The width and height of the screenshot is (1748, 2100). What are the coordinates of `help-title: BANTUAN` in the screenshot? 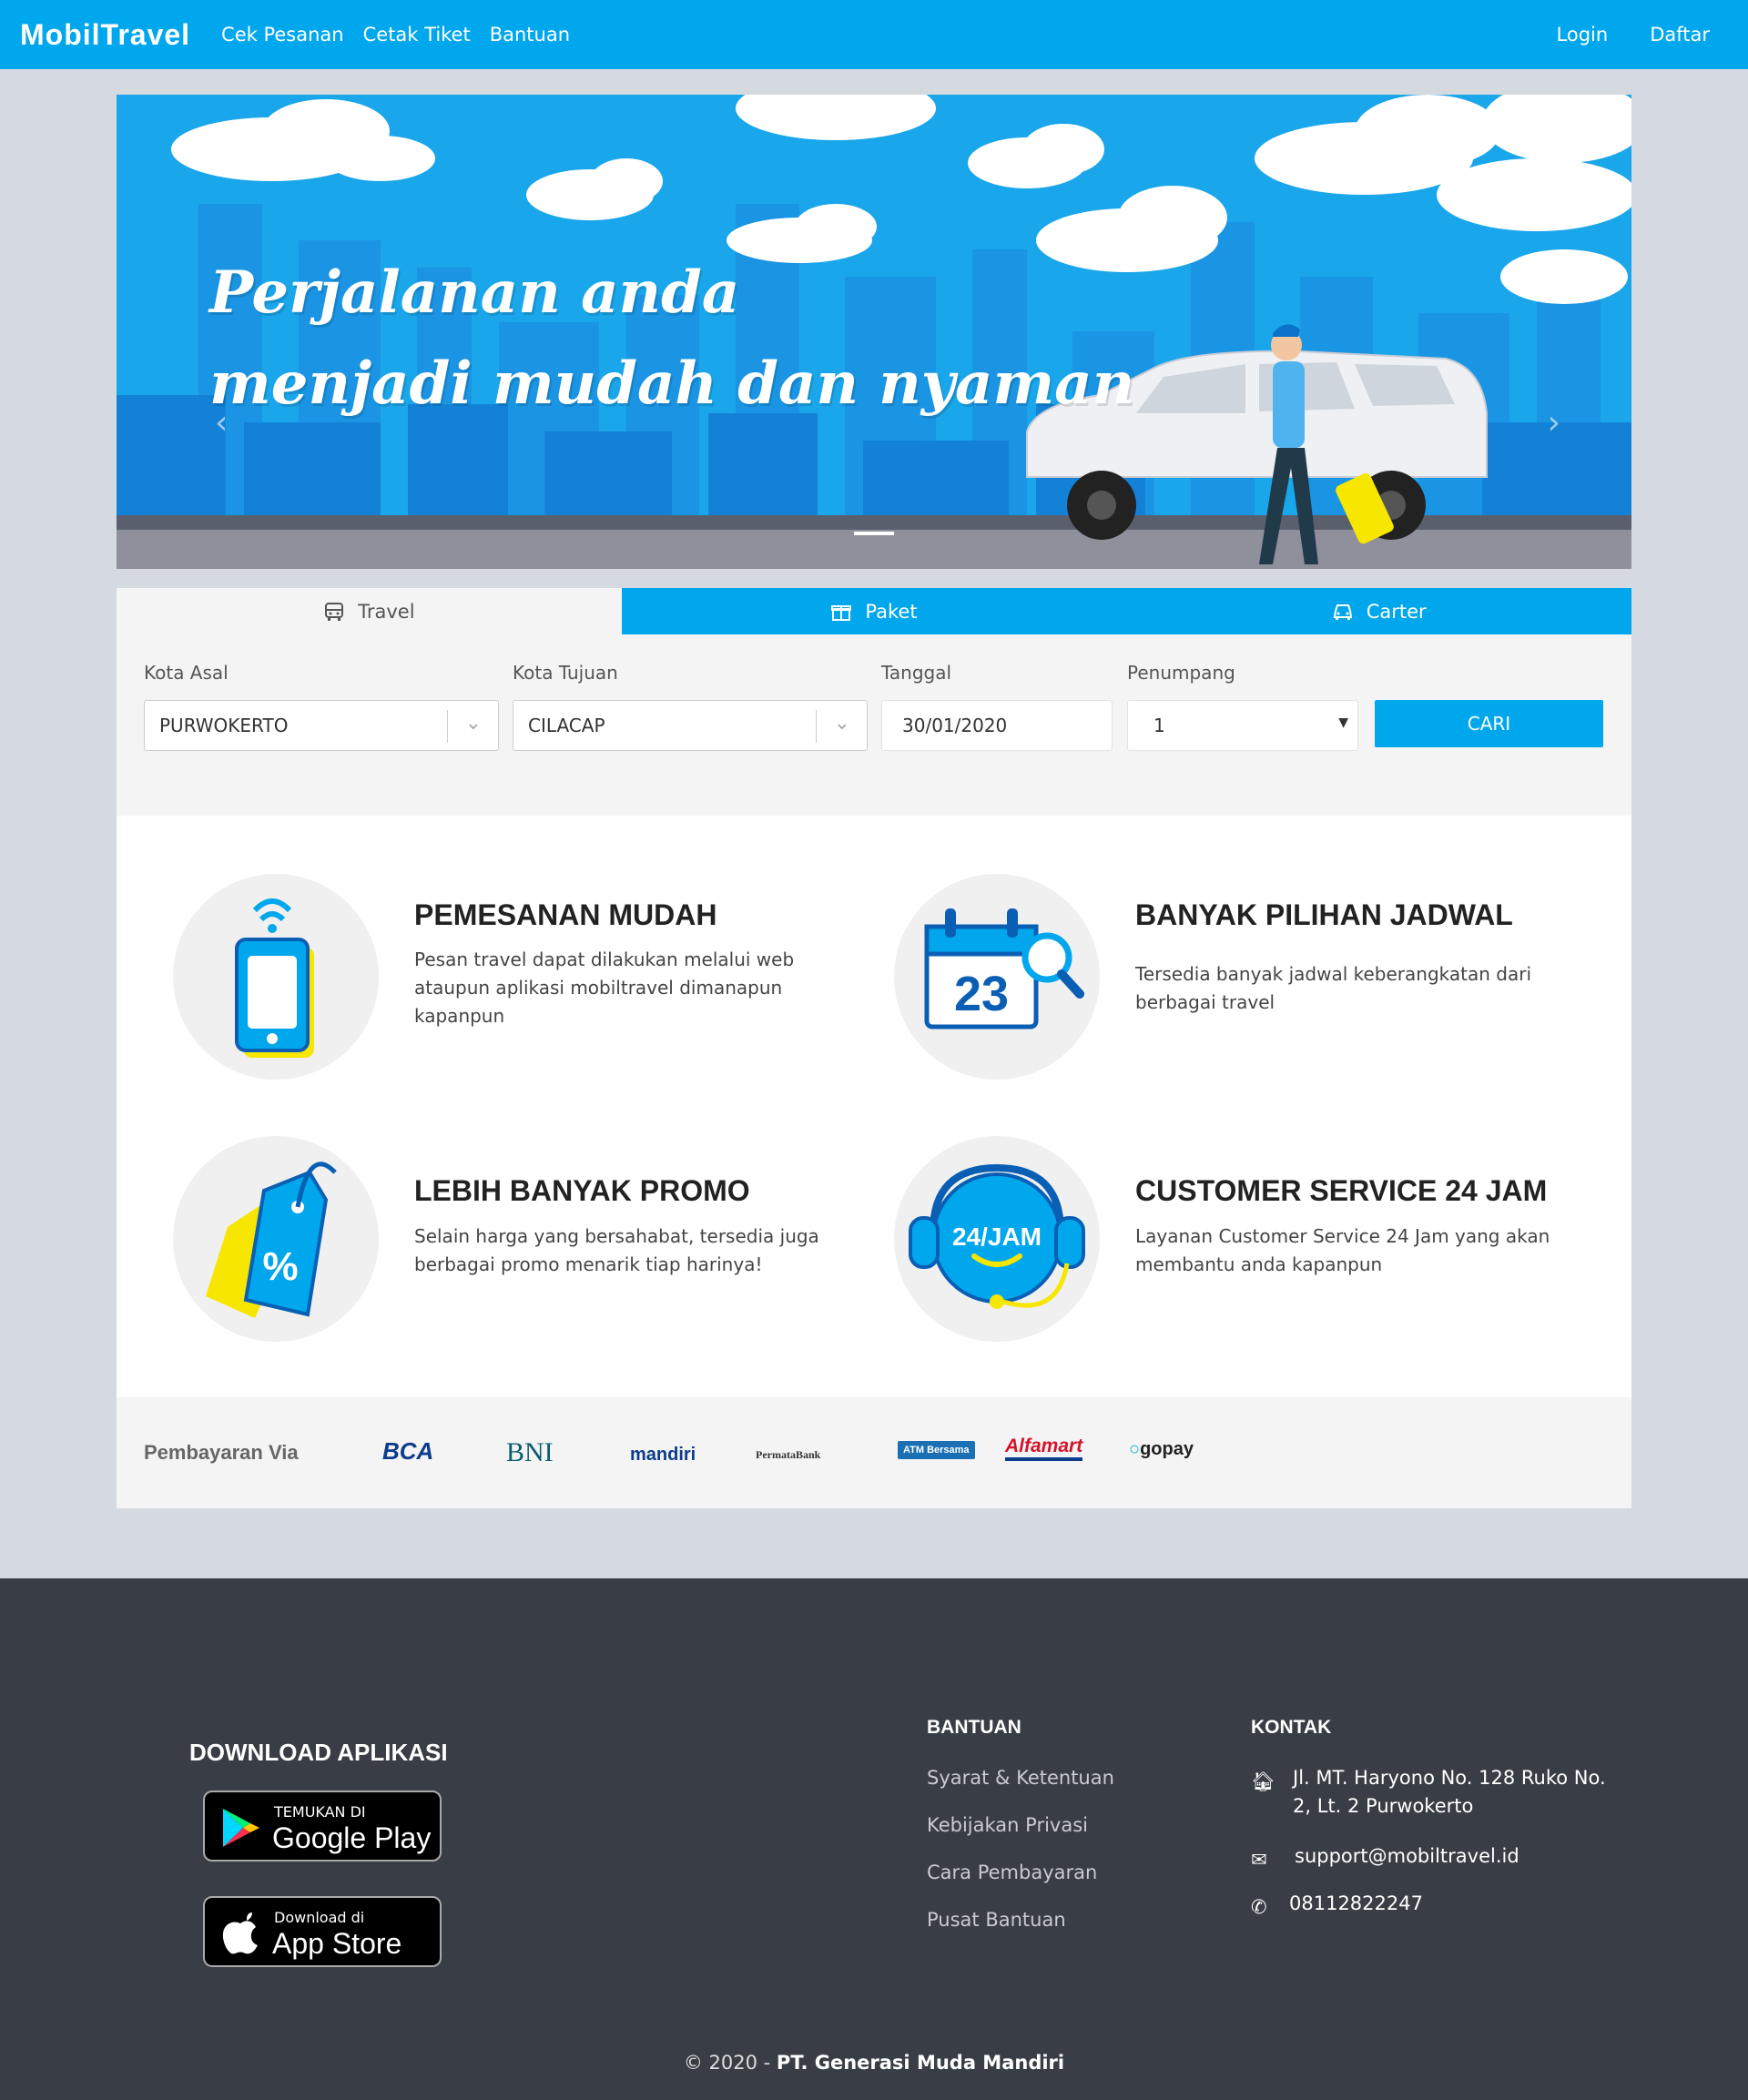 It's located at (974, 1727).